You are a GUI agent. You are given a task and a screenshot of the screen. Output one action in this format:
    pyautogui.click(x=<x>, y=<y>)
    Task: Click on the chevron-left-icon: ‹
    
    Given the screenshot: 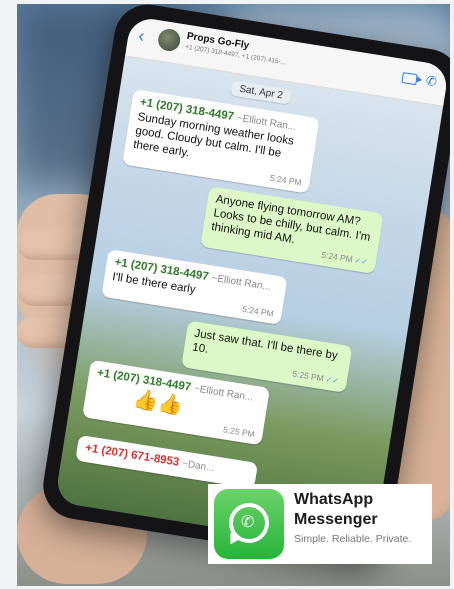 What is the action you would take?
    pyautogui.click(x=141, y=35)
    